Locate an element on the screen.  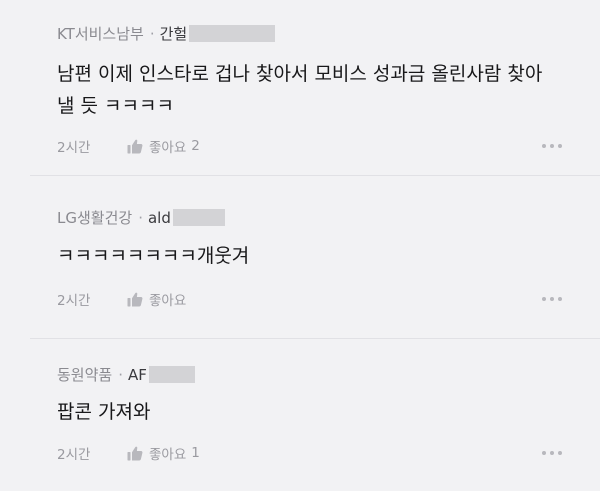
like-button: 좋아요 is located at coordinates (159, 299).